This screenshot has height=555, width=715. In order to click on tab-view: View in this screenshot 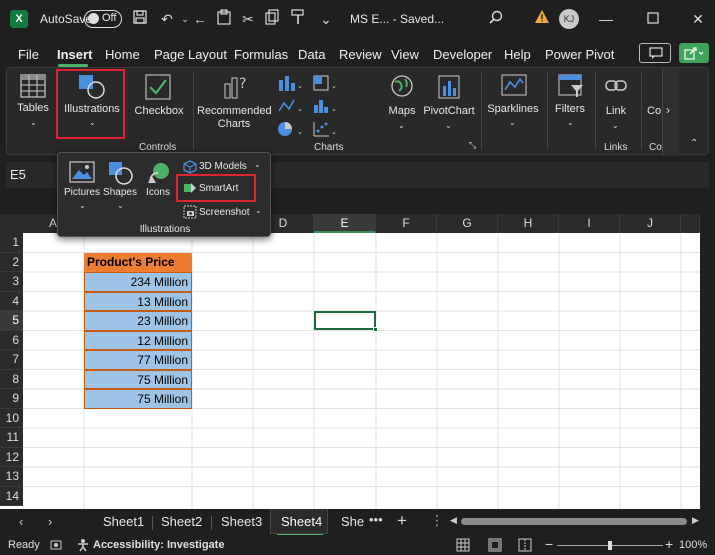, I will do `click(405, 54)`.